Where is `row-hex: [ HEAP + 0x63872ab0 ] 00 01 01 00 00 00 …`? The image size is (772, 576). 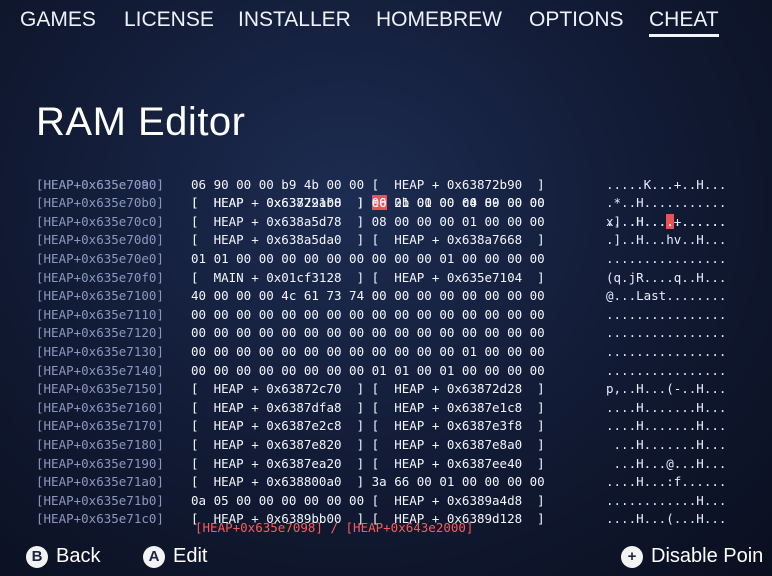 row-hex: [ HEAP + 0x63872ab0 ] 00 01 01 00 00 00 … is located at coordinates (401, 203).